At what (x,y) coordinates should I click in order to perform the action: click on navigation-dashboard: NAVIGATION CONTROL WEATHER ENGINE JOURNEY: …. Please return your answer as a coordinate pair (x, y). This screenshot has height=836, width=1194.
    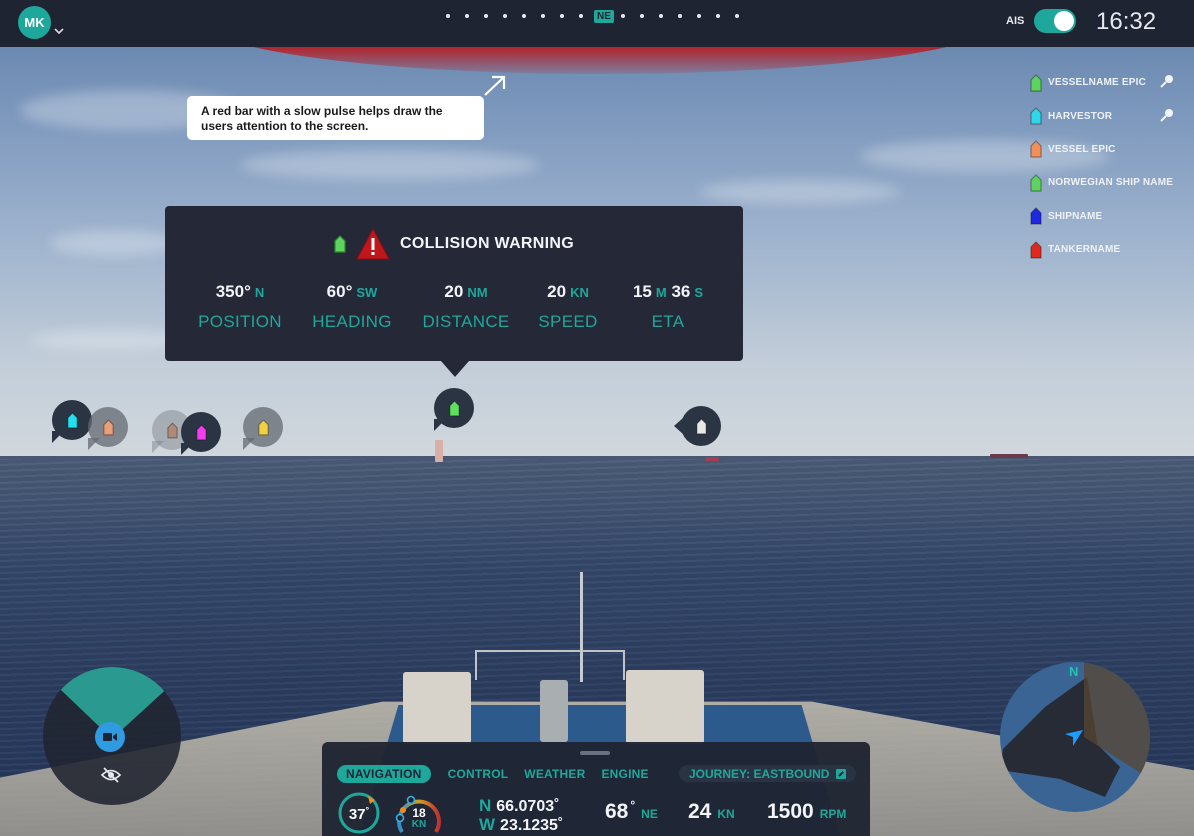
    Looking at the image, I should click on (596, 789).